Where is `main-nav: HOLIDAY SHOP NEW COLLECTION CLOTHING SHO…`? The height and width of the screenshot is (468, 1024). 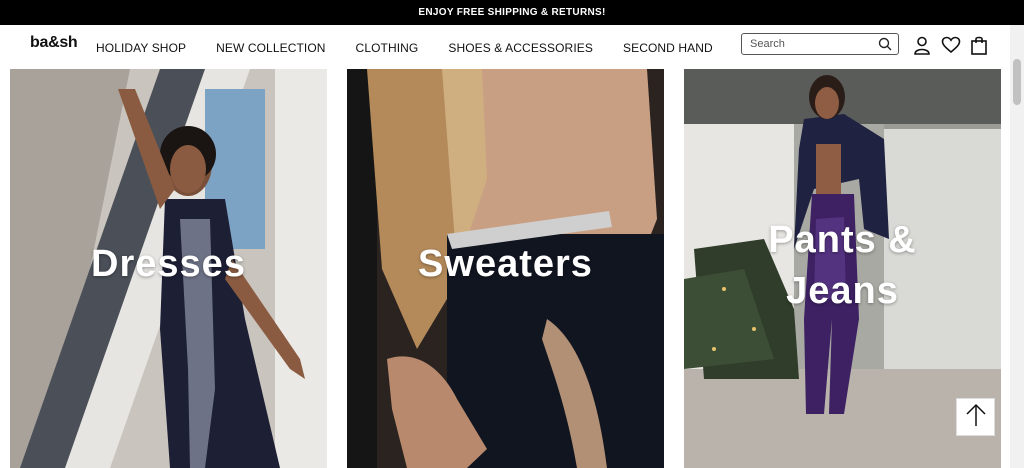
main-nav: HOLIDAY SHOP NEW COLLECTION CLOTHING SHO… is located at coordinates (419, 48).